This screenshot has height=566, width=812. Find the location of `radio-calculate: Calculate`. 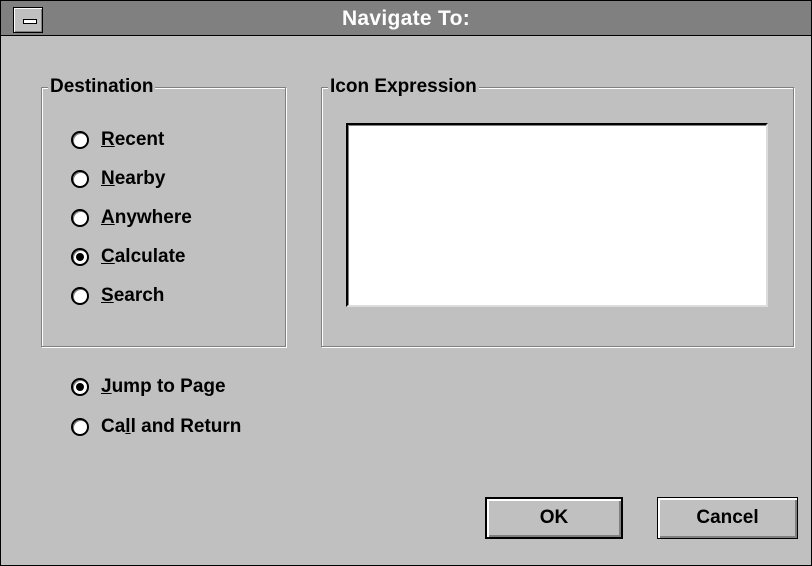

radio-calculate: Calculate is located at coordinates (128, 257).